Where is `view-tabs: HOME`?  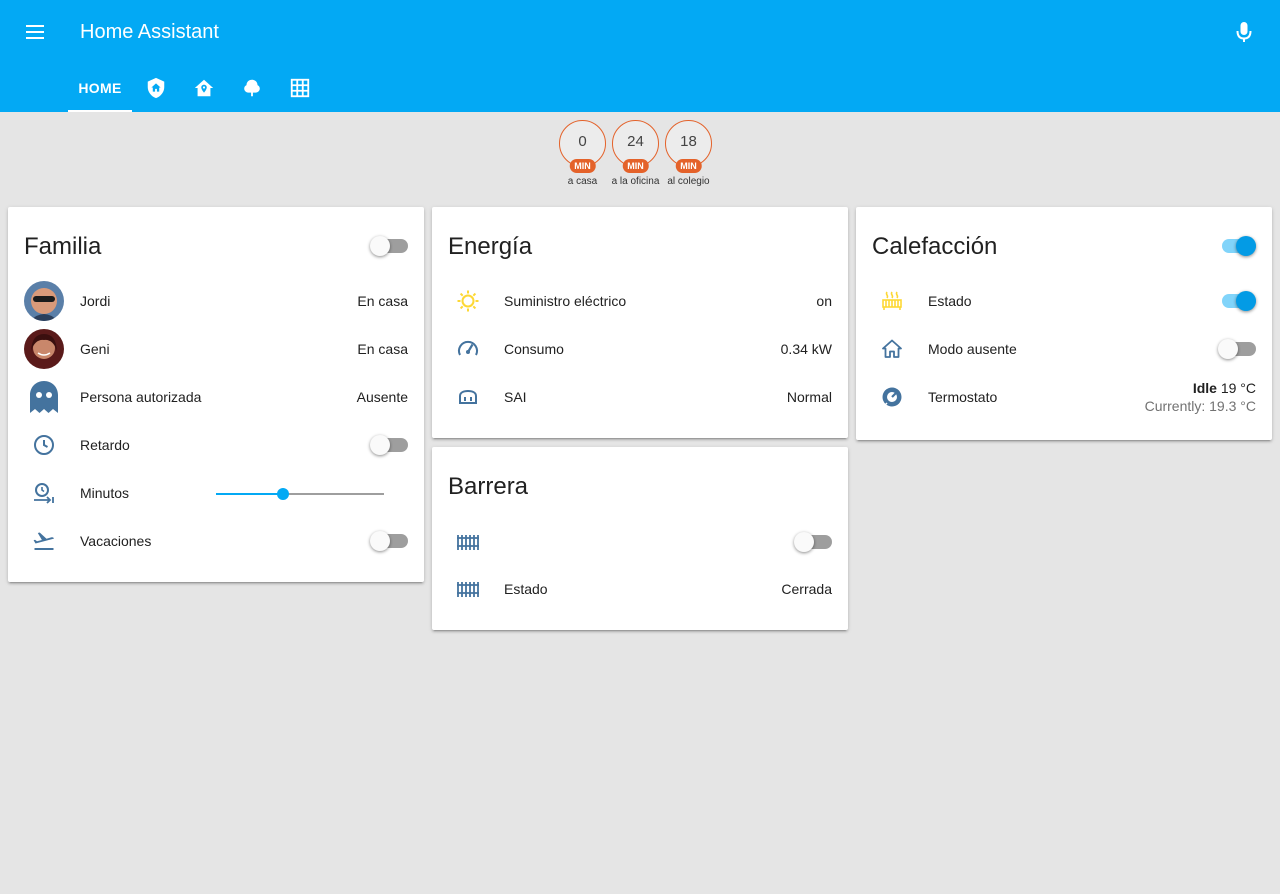 view-tabs: HOME is located at coordinates (196, 88).